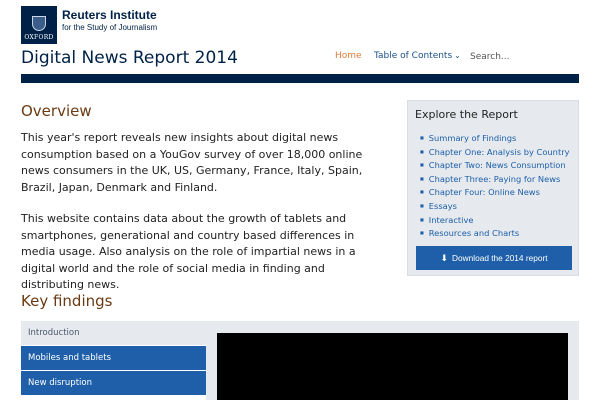  I want to click on nav-table-of-contents: Table of Contents ⌄, so click(417, 56).